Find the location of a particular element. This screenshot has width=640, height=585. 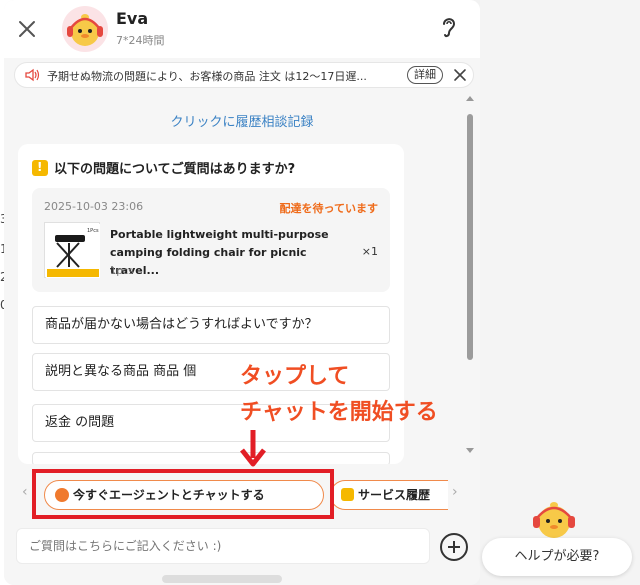

scrollbar is located at coordinates (470, 276).